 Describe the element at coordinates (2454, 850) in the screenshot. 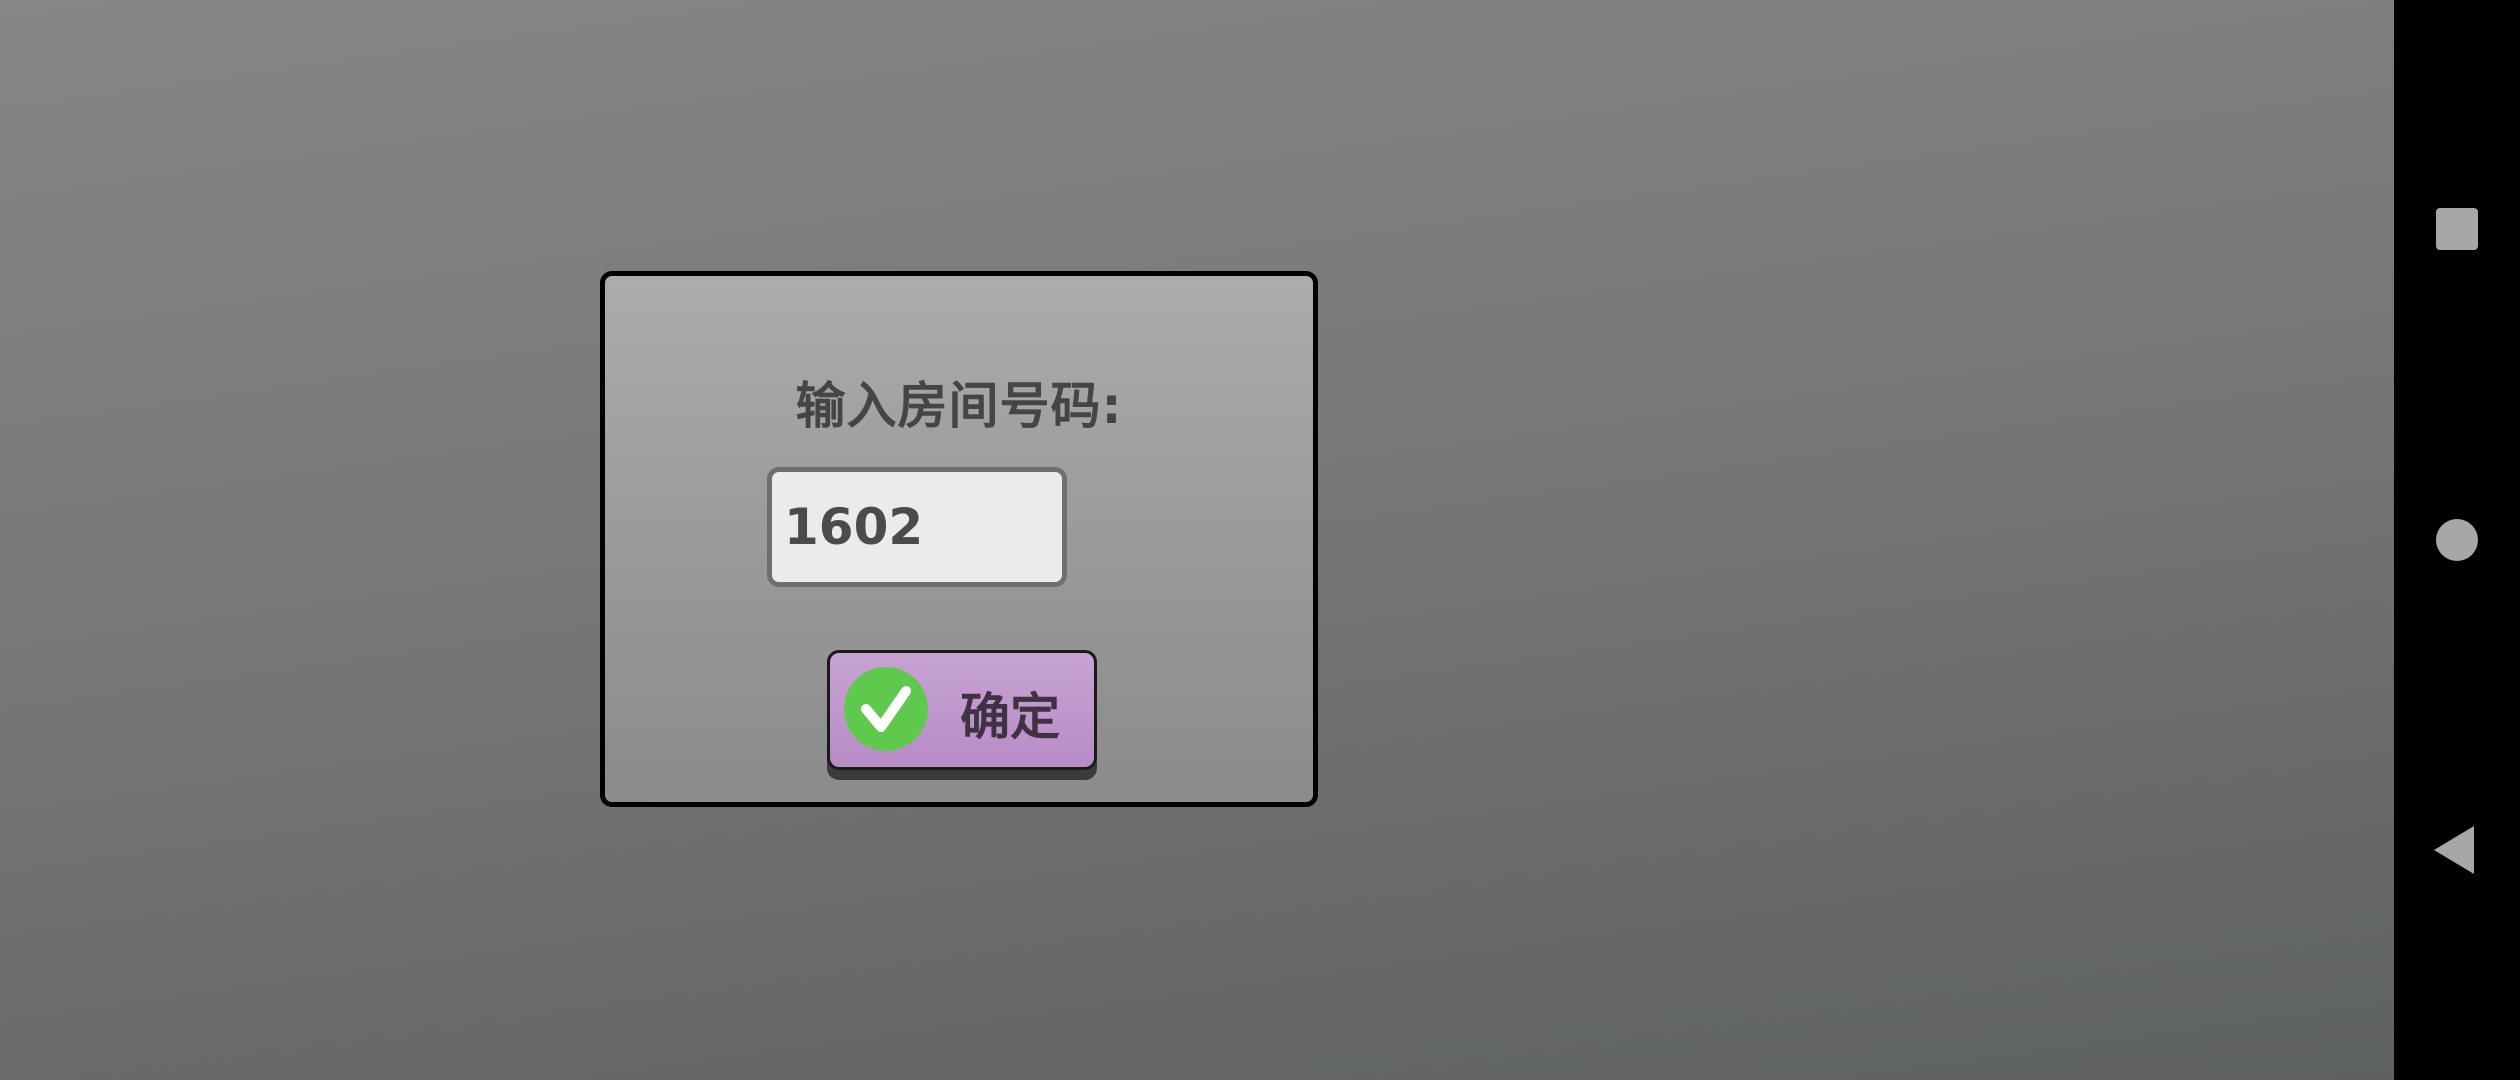

I see `triangle-back-icon` at that location.